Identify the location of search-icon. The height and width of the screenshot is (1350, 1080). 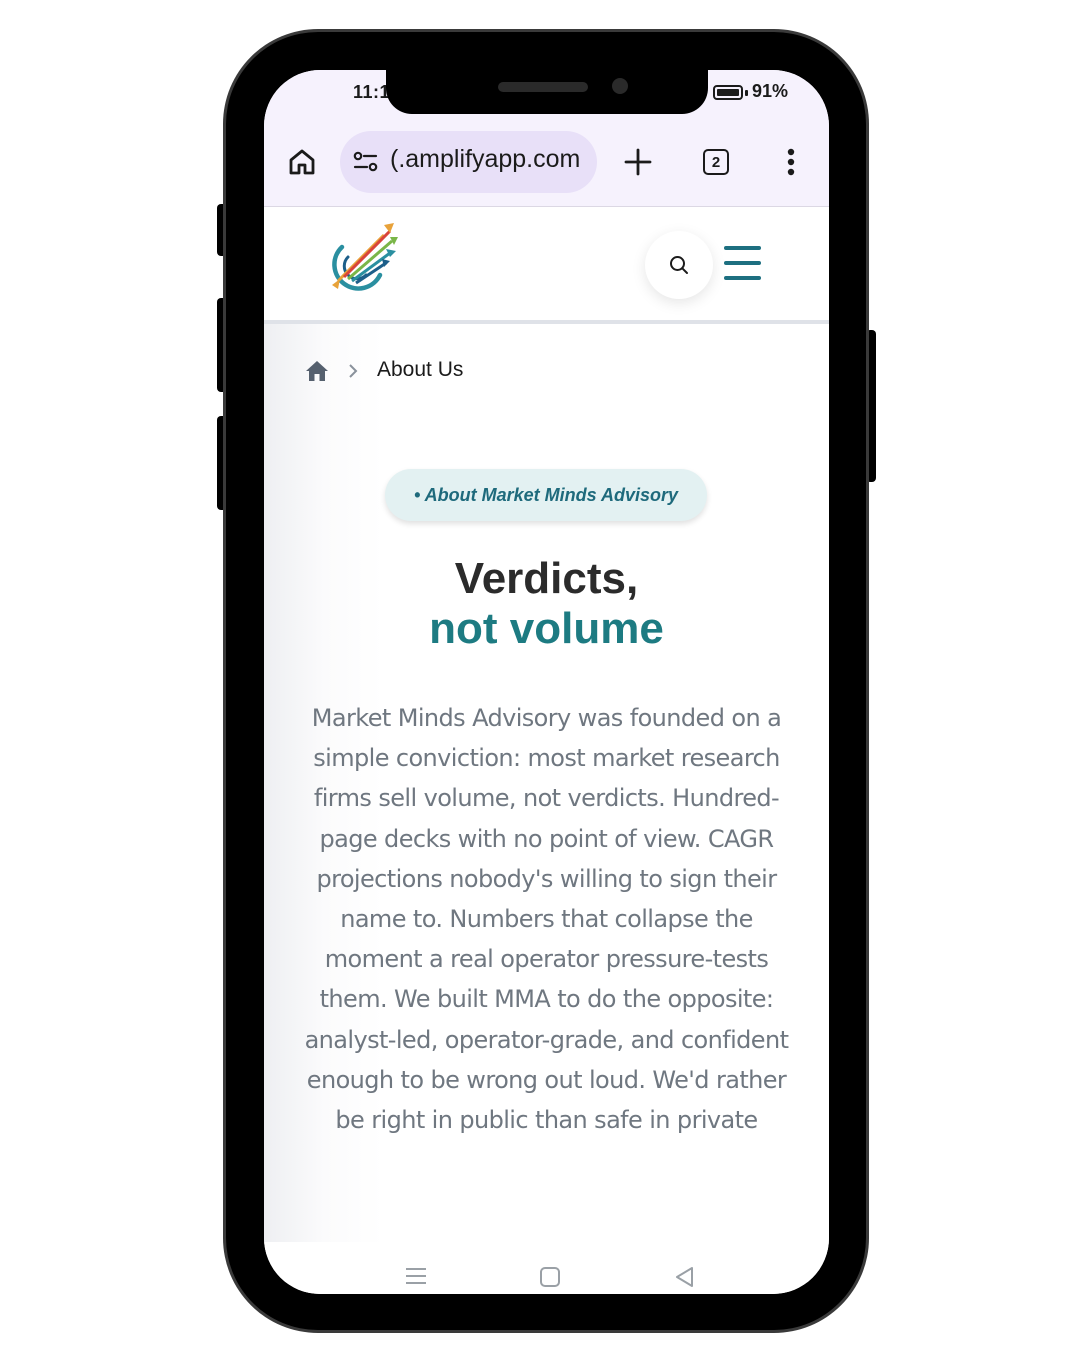
(679, 265).